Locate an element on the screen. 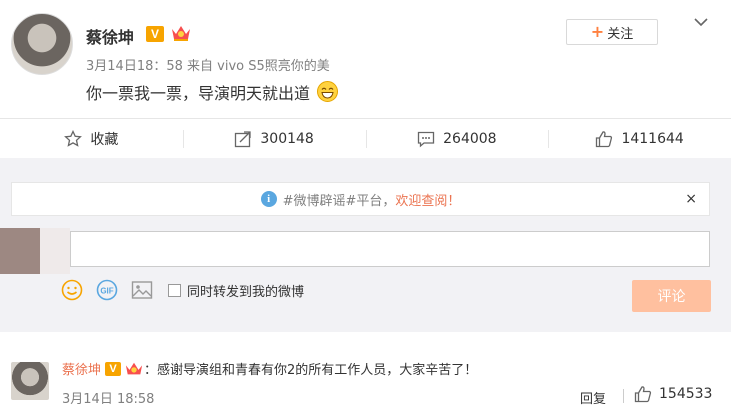  svg-text: GIF is located at coordinates (106, 291).